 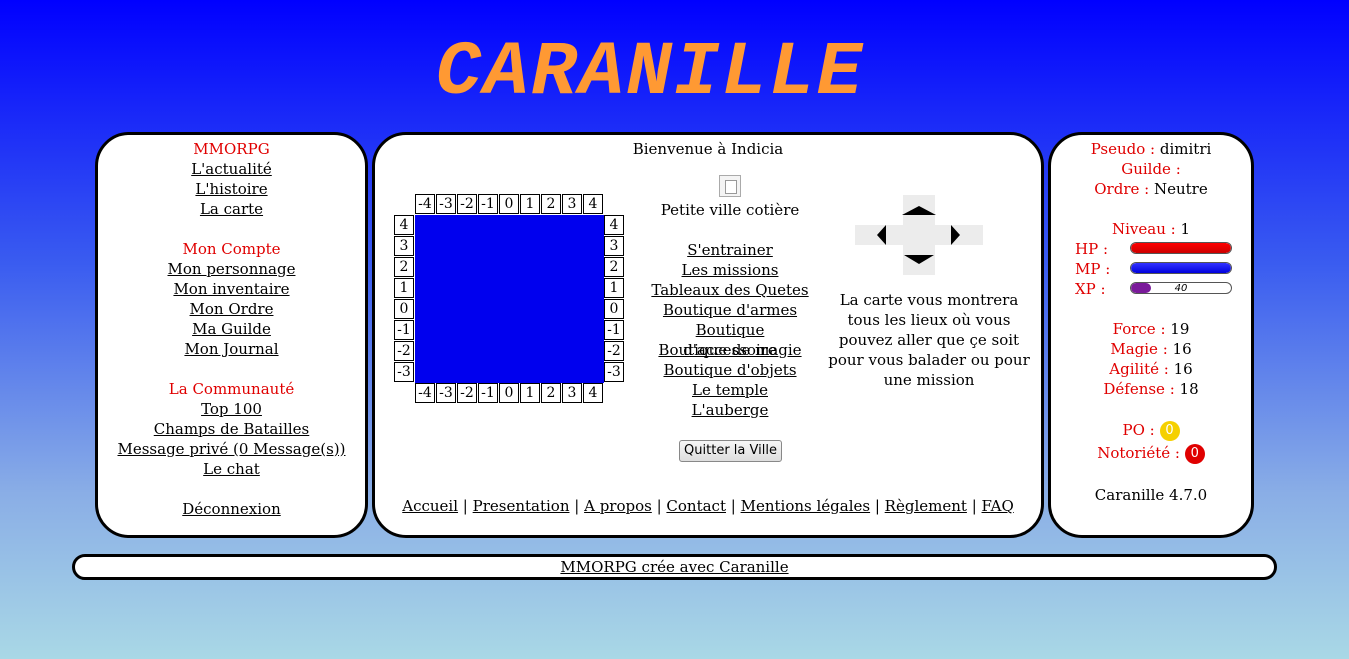 I want to click on order-value: Neutre, so click(x=1180, y=189).